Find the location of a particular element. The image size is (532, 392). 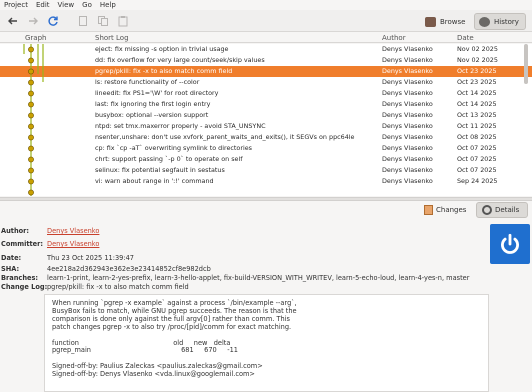

menu-bar: Project Edit View Go Help is located at coordinates (266, 5).